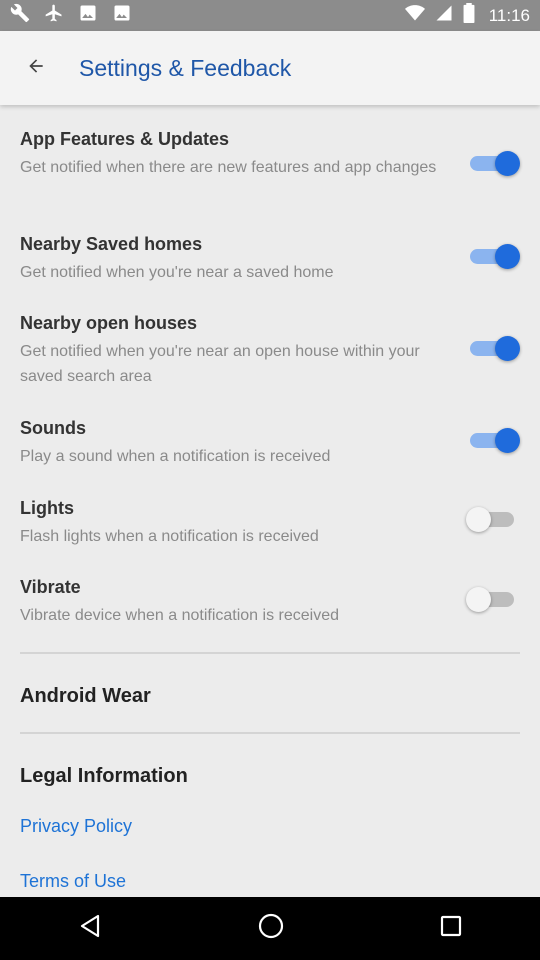 The width and height of the screenshot is (540, 960). I want to click on airplane-icon, so click(54, 15).